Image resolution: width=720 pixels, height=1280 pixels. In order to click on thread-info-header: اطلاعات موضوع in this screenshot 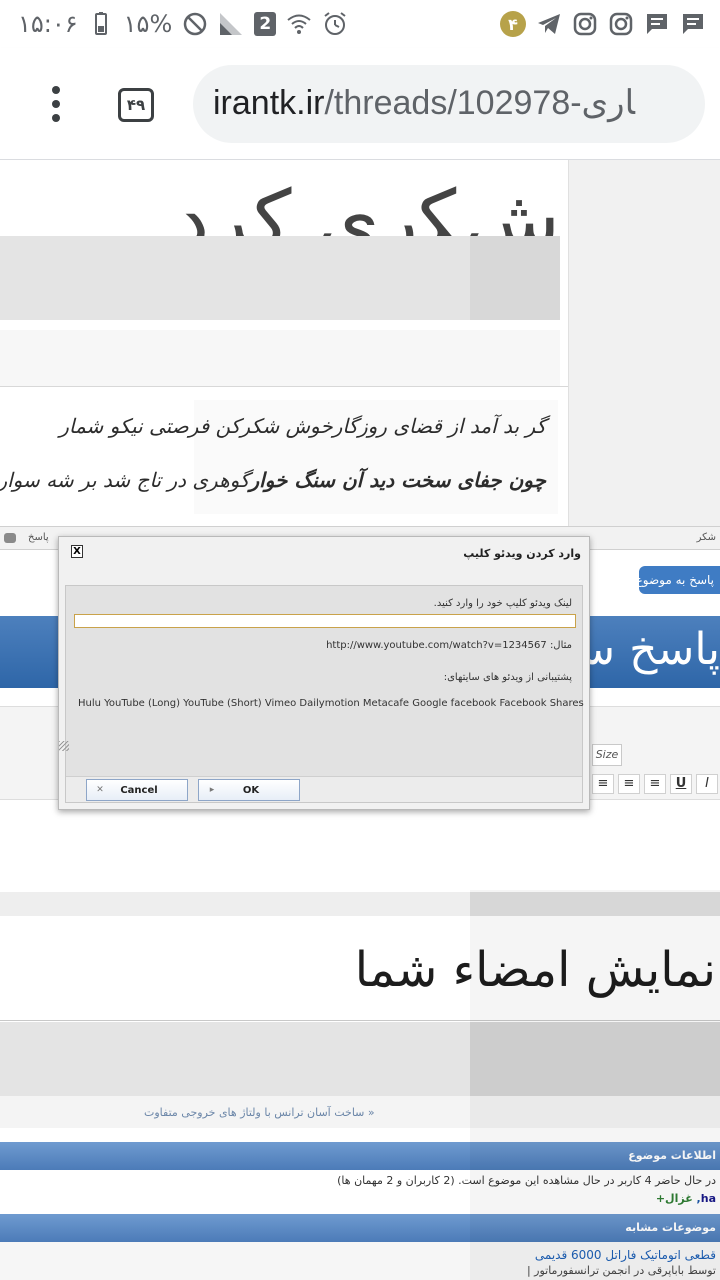, I will do `click(360, 1156)`.